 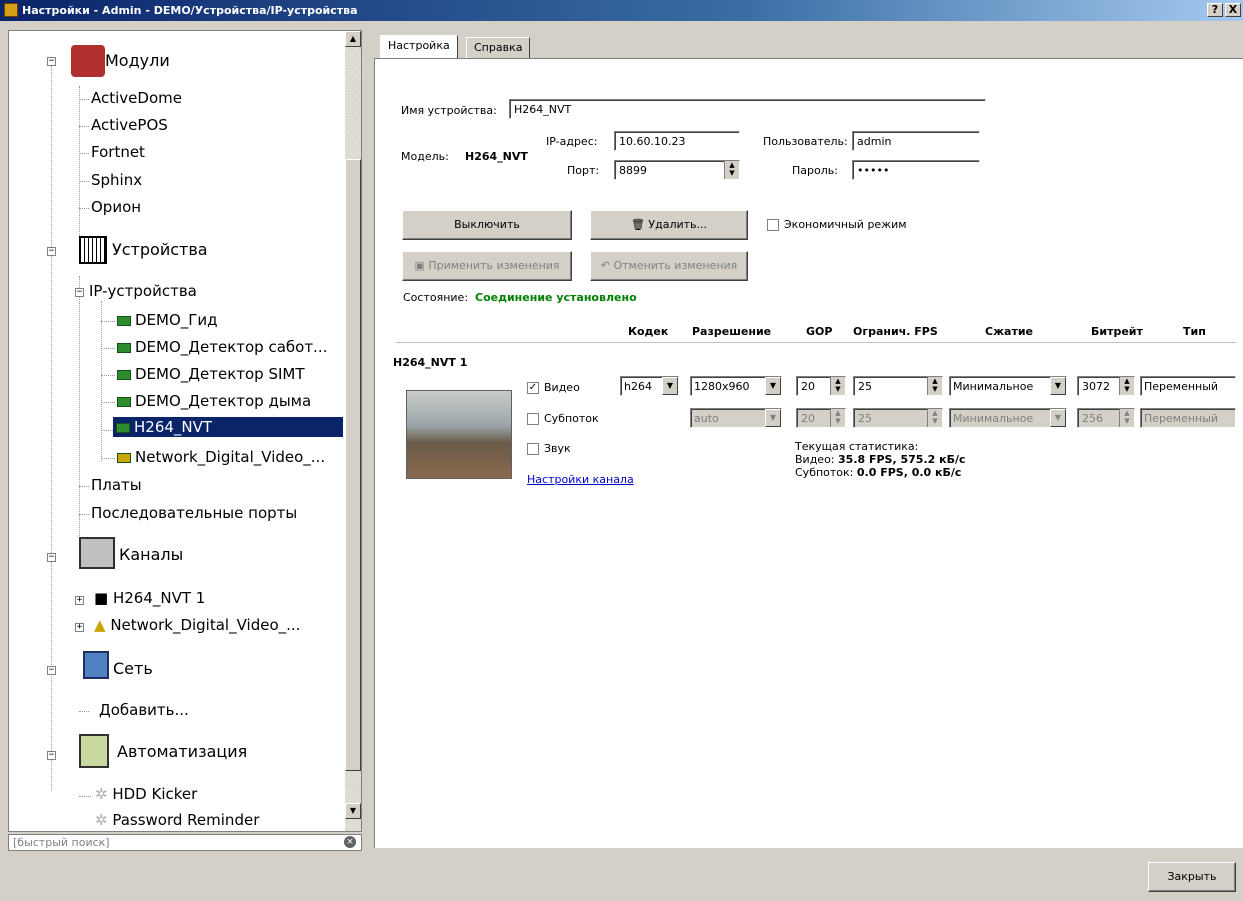 What do you see at coordinates (916, 141) in the screenshot?
I see `user-field: admin` at bounding box center [916, 141].